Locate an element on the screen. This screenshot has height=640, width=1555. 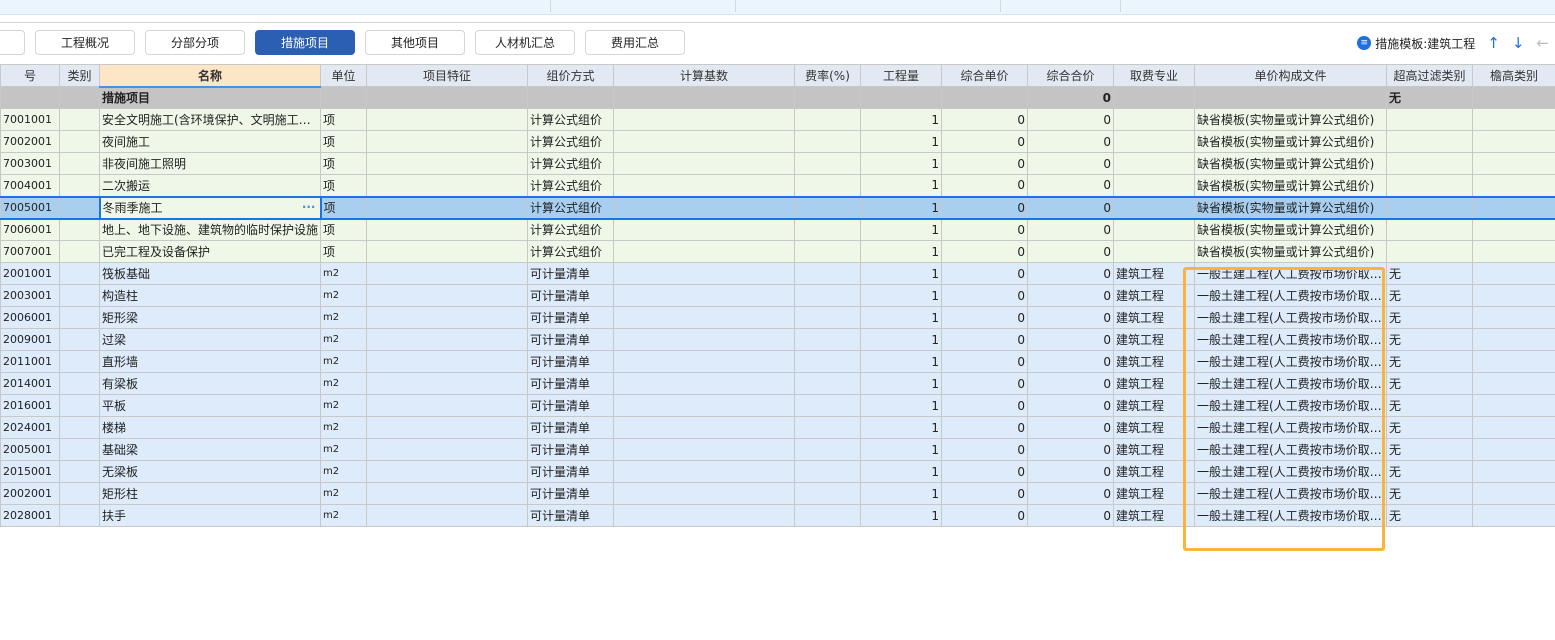
name-cell: 过梁 is located at coordinates (210, 339).